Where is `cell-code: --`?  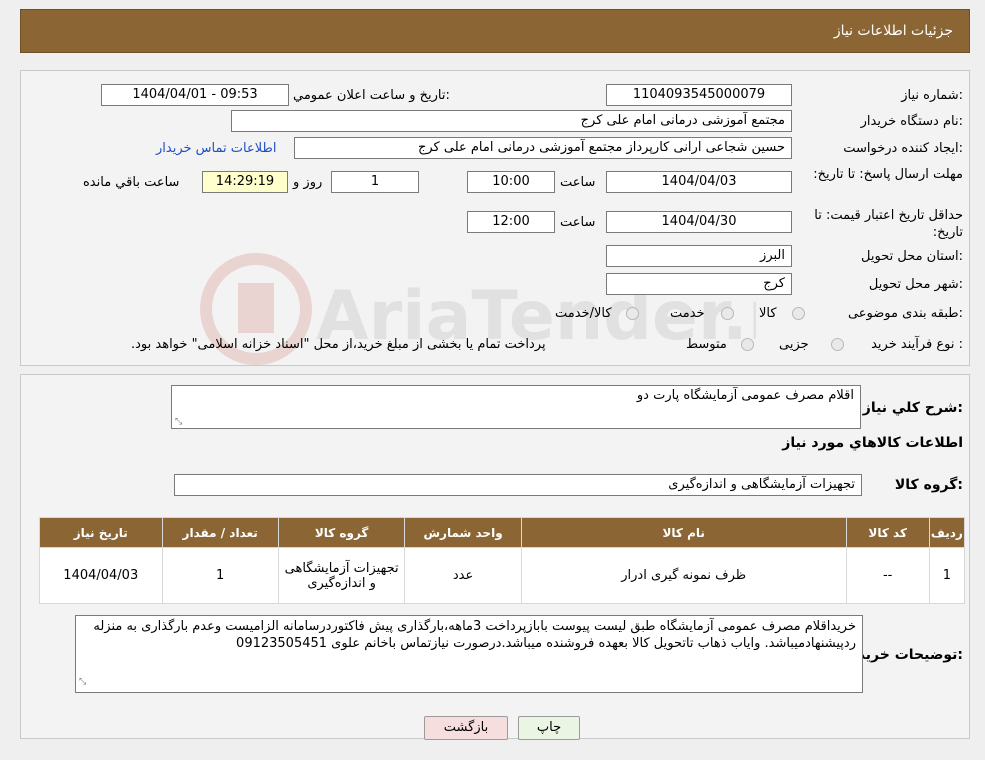 cell-code: -- is located at coordinates (887, 575).